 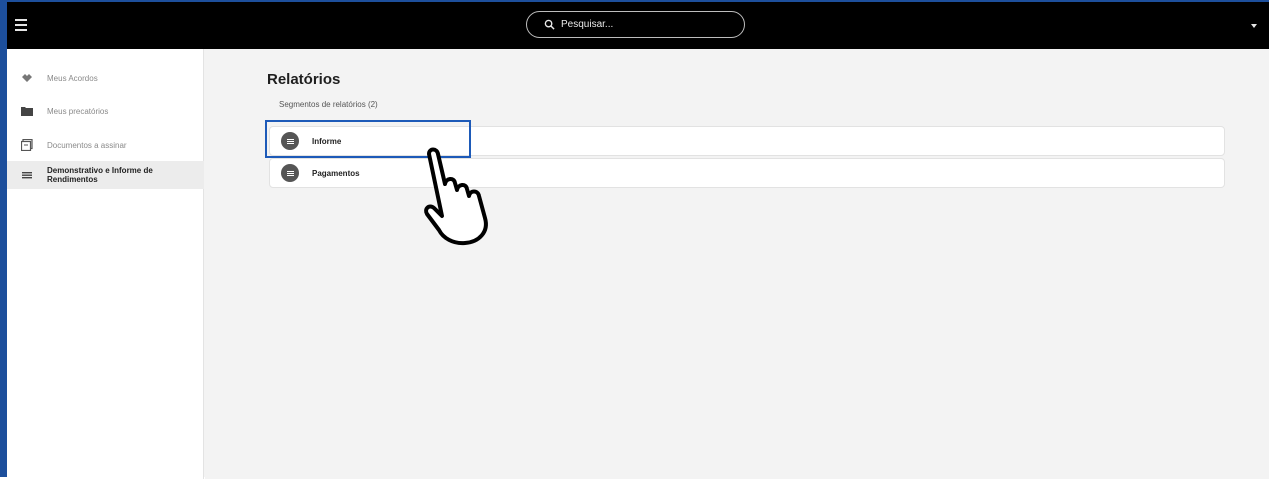 I want to click on sidebar-item-meus-precatorios: Meus precatórios, so click(x=105, y=111).